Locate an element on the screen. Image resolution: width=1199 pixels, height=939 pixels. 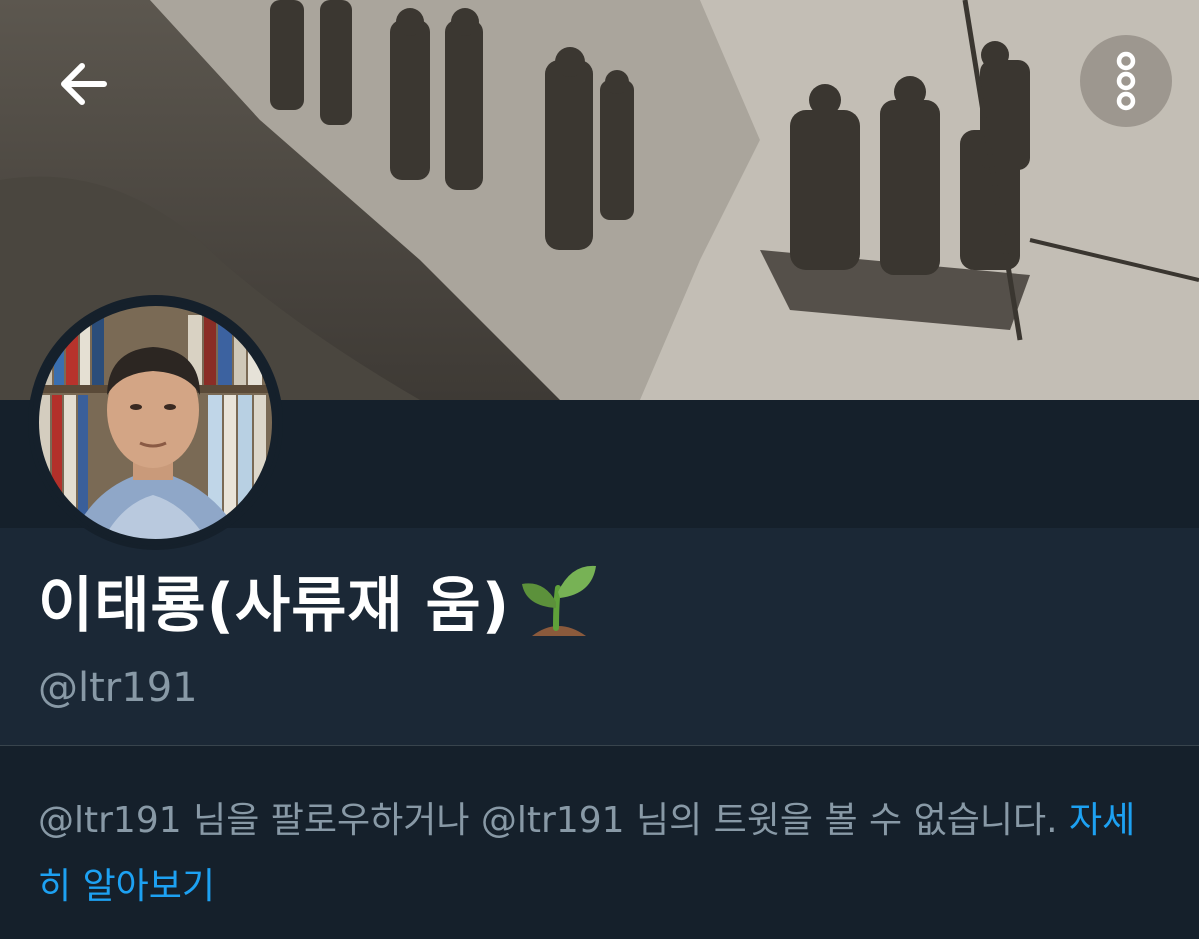
back-button is located at coordinates (84, 84).